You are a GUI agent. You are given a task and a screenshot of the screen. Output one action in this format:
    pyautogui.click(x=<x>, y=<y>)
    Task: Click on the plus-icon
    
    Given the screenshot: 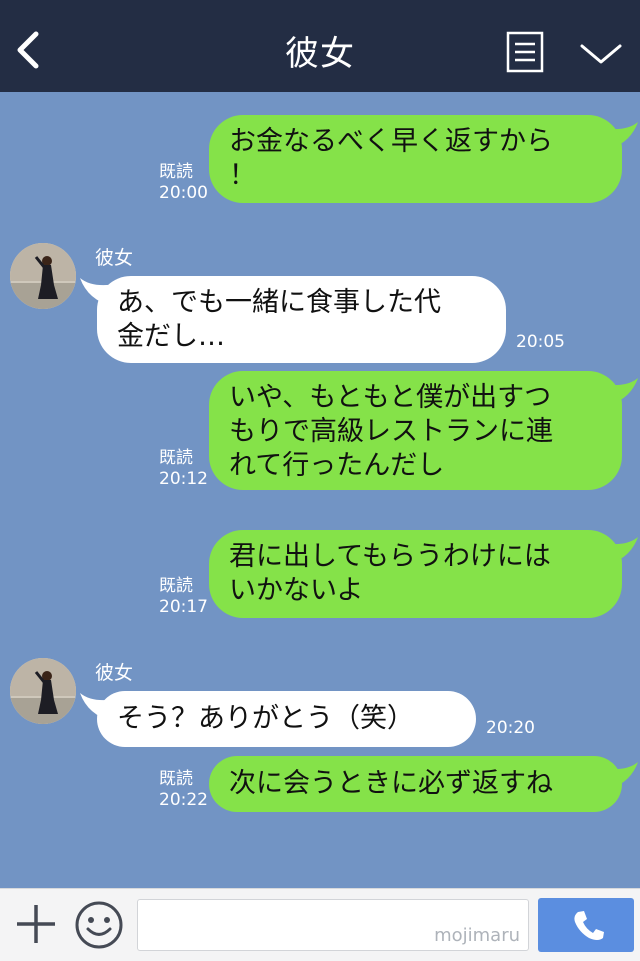 What is the action you would take?
    pyautogui.click(x=36, y=924)
    